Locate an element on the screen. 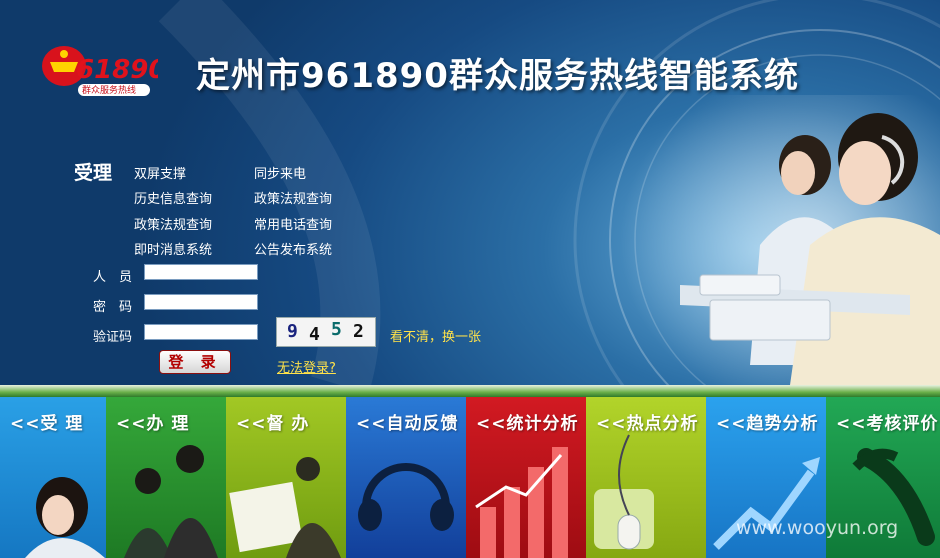 The width and height of the screenshot is (940, 558). captcha-digit: 9 is located at coordinates (292, 331).